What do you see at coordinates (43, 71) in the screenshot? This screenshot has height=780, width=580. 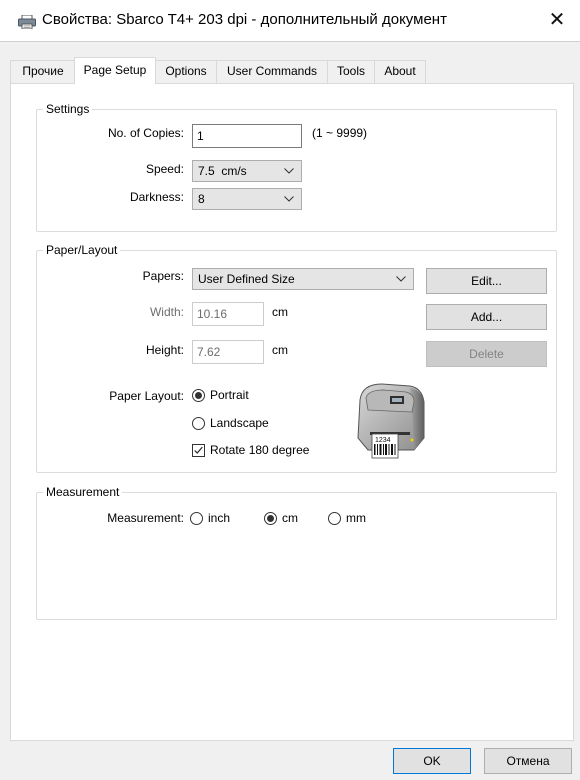 I see `tab-other: Прочие` at bounding box center [43, 71].